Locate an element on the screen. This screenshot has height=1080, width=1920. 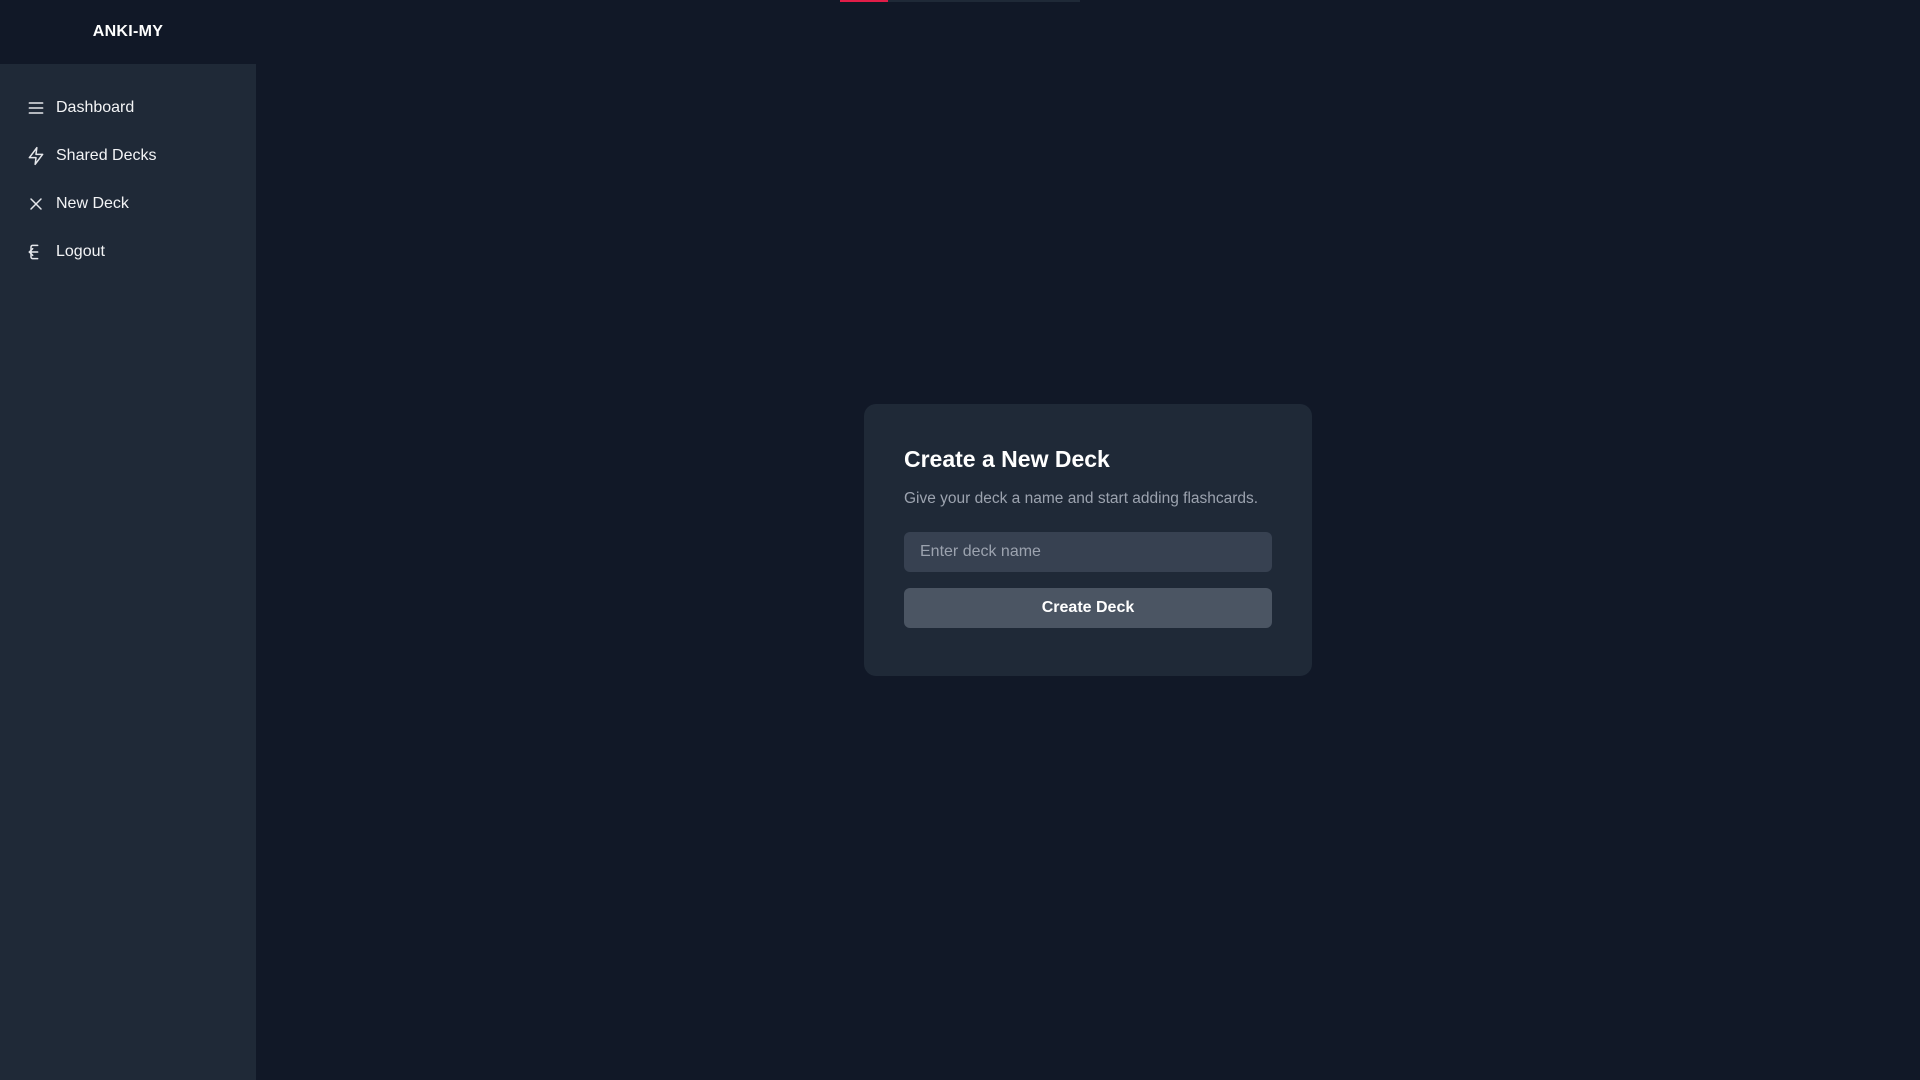
sidebar: Dashboard Shared Decks New Deck Logout is located at coordinates (128, 572).